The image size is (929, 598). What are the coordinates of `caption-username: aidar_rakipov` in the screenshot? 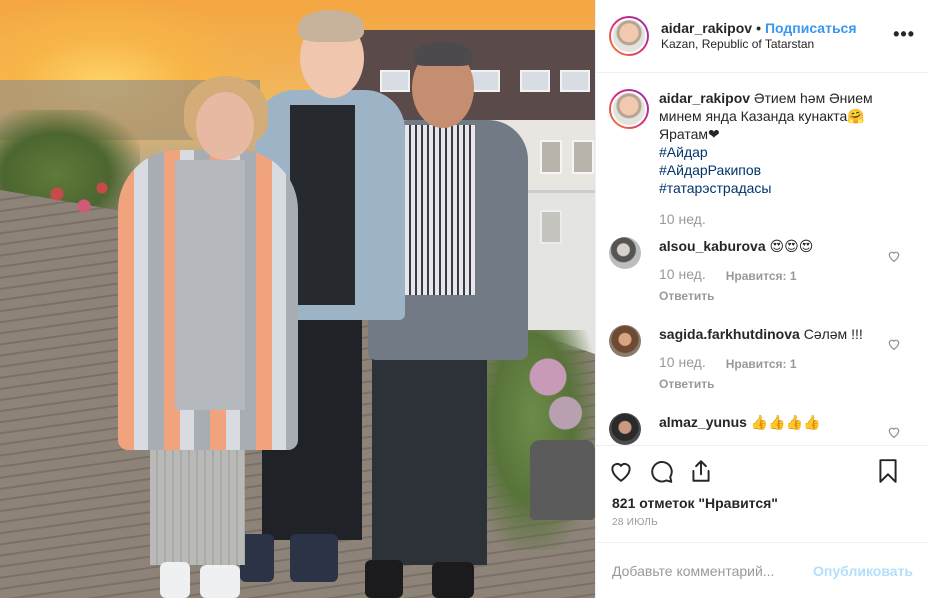 It's located at (704, 98).